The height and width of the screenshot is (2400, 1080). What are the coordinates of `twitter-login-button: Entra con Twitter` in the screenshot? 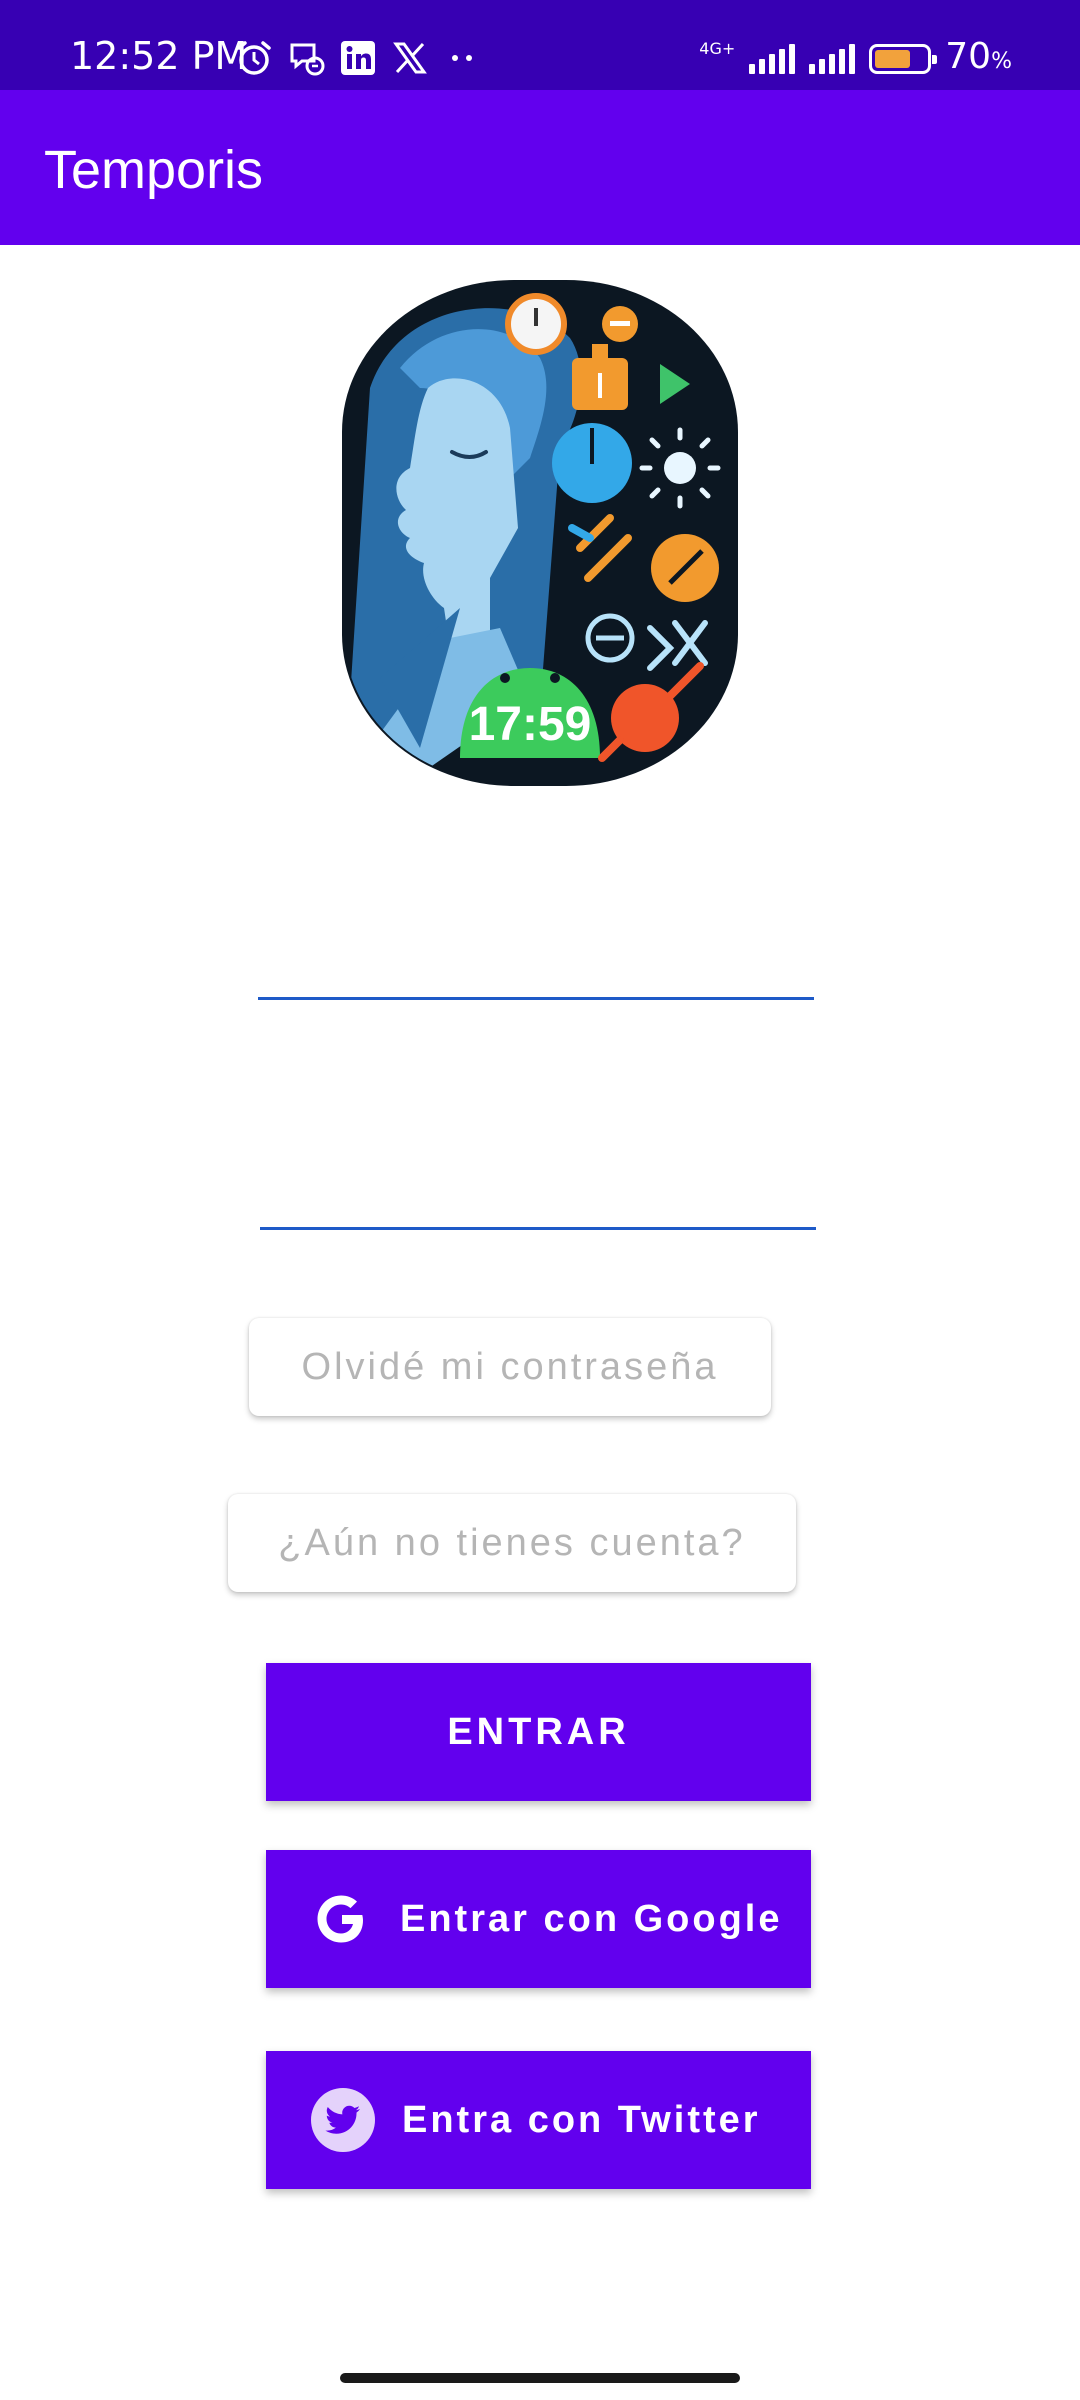 It's located at (538, 2120).